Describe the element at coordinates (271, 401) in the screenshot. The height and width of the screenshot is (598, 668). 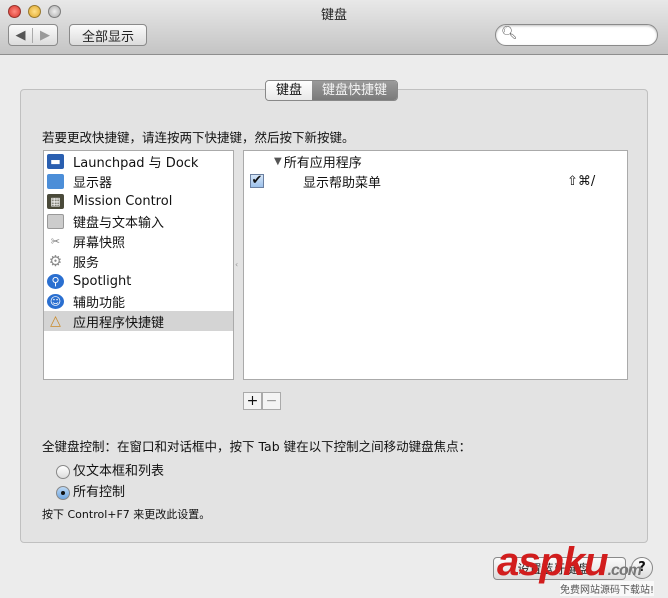
I see `remove-button: −` at that location.